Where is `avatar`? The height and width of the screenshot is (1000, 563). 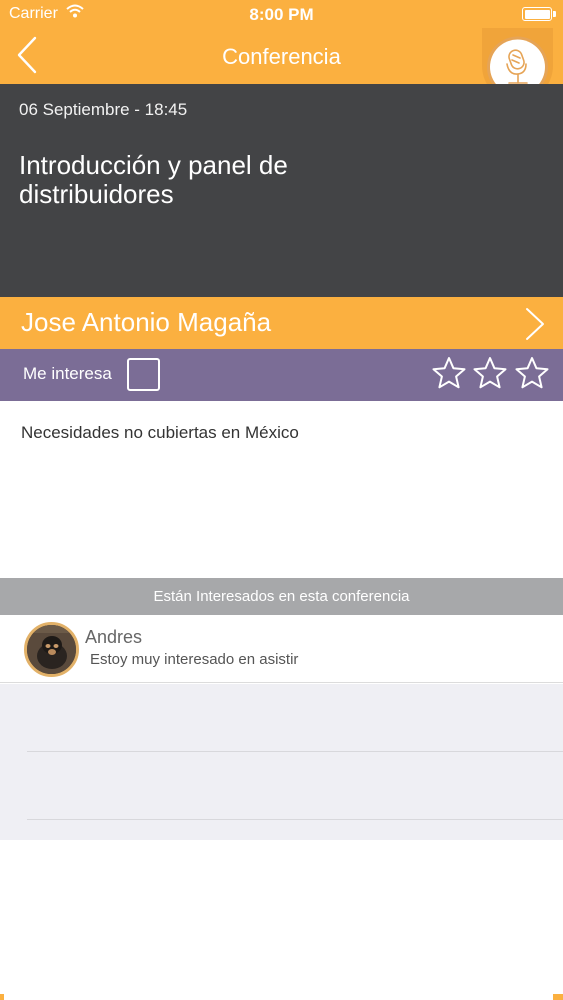
avatar is located at coordinates (51, 649).